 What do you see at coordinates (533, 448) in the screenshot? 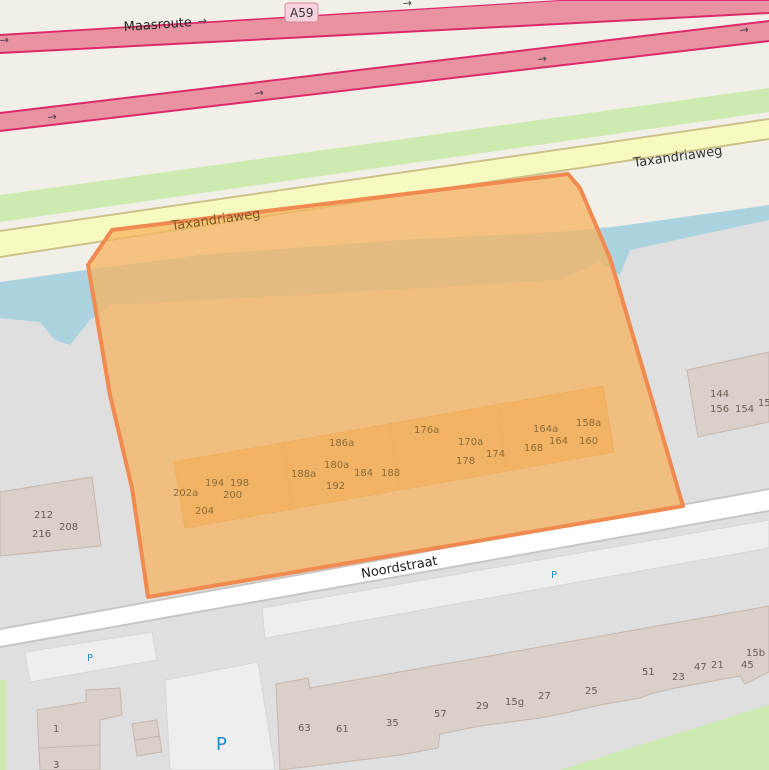
I see `house-number: 168` at bounding box center [533, 448].